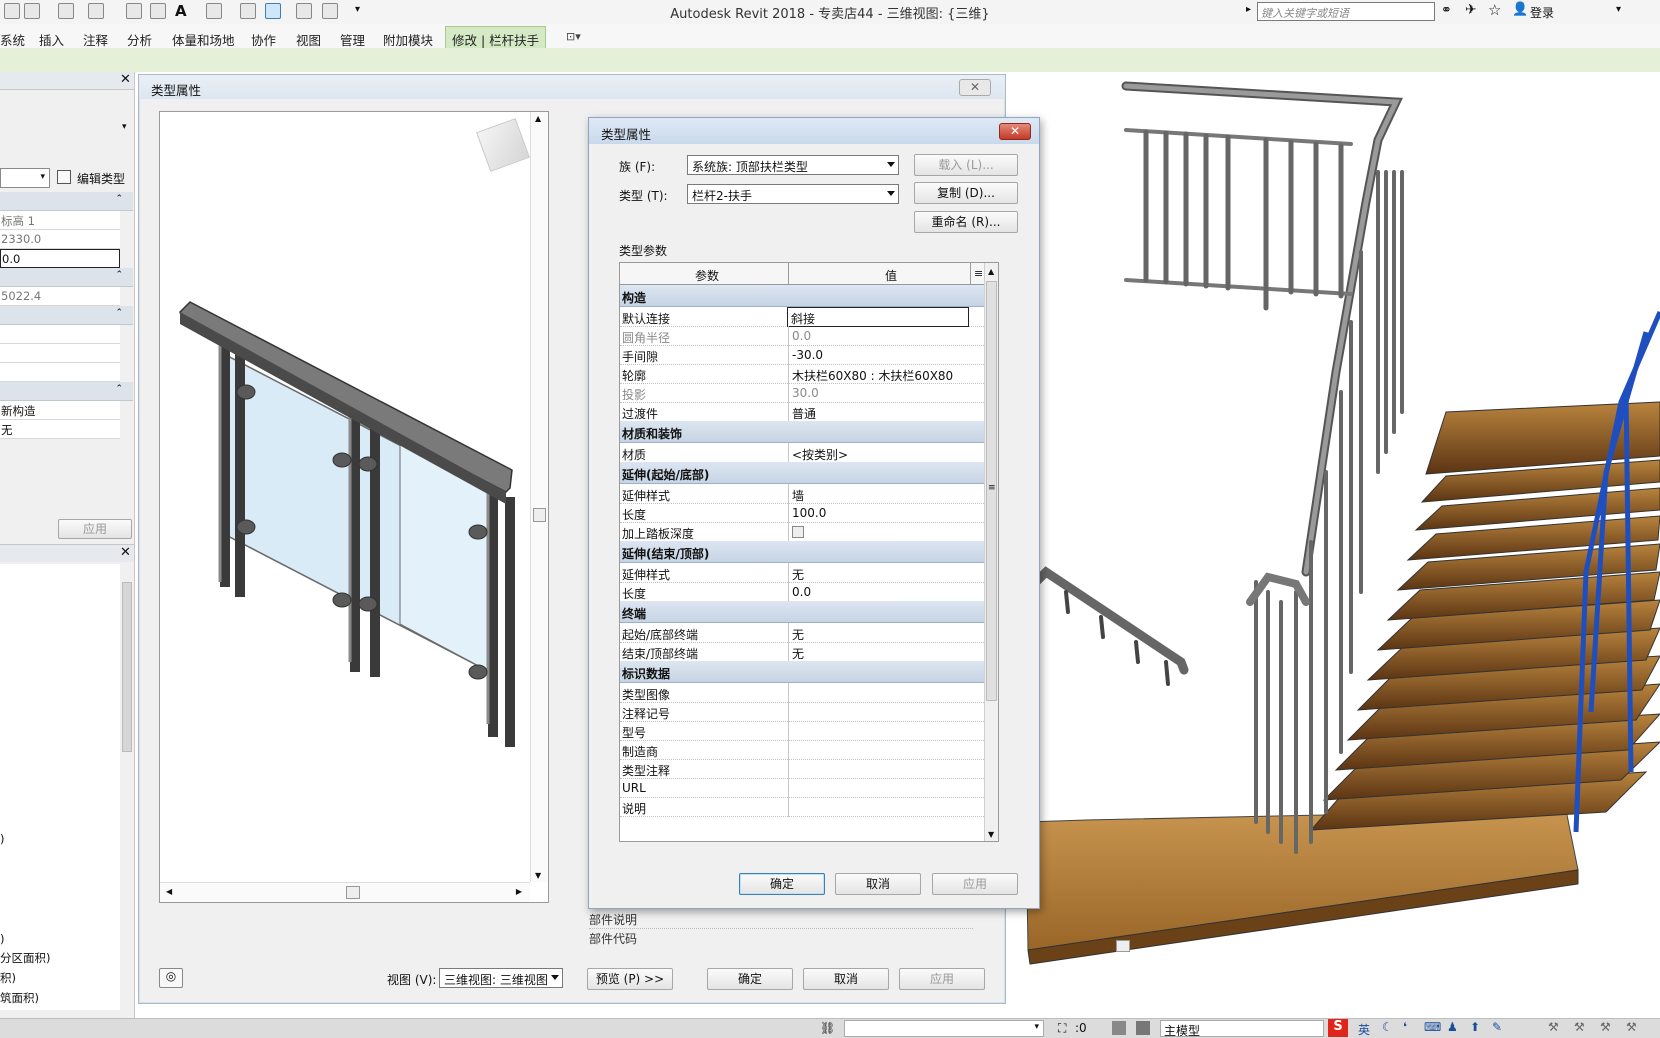 The width and height of the screenshot is (1660, 1038). I want to click on prop-value: 2330.0, so click(60, 239).